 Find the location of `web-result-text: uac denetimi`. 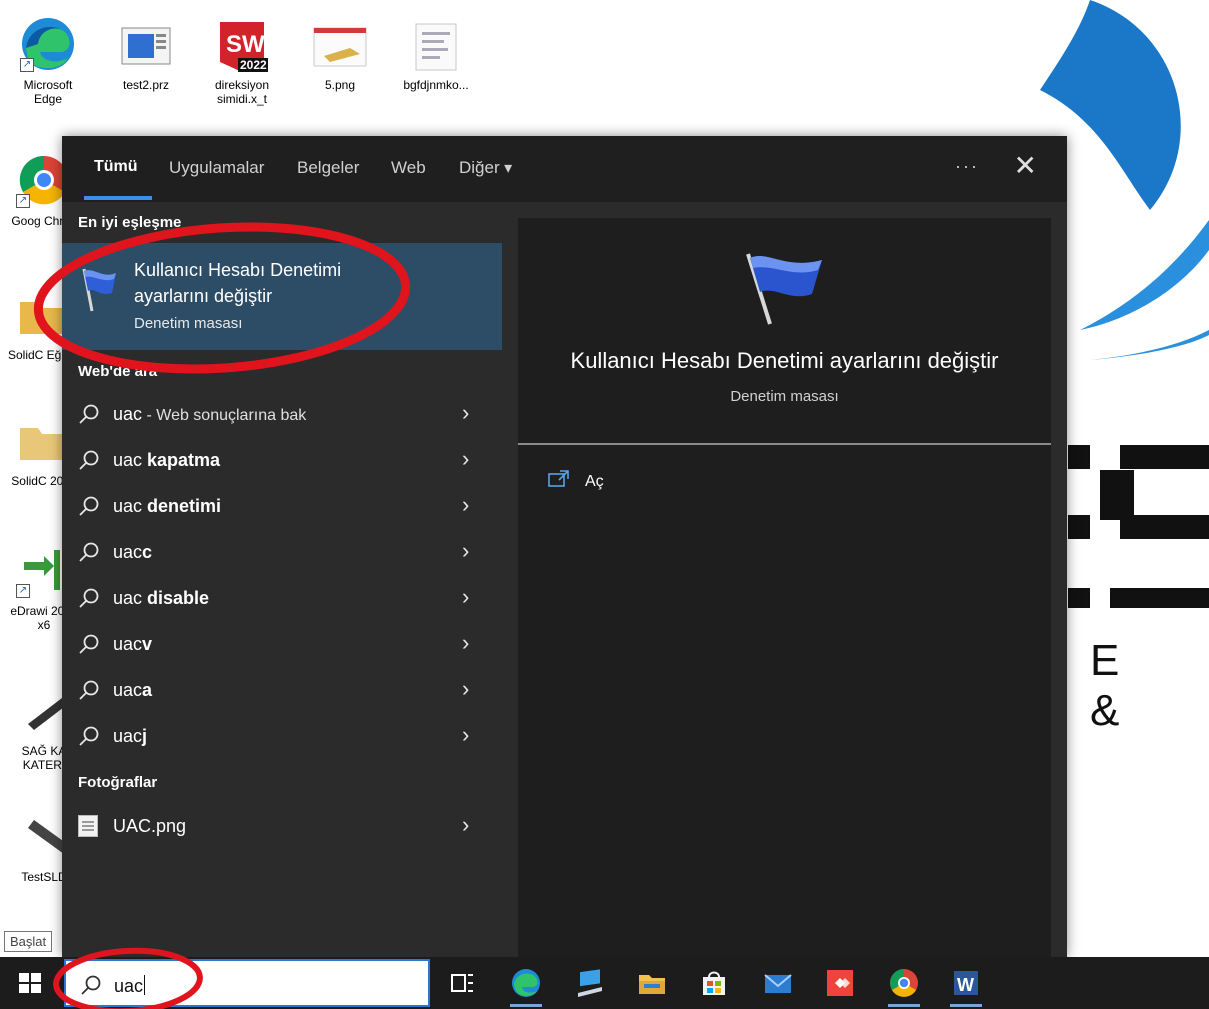

web-result-text: uac denetimi is located at coordinates (167, 506).